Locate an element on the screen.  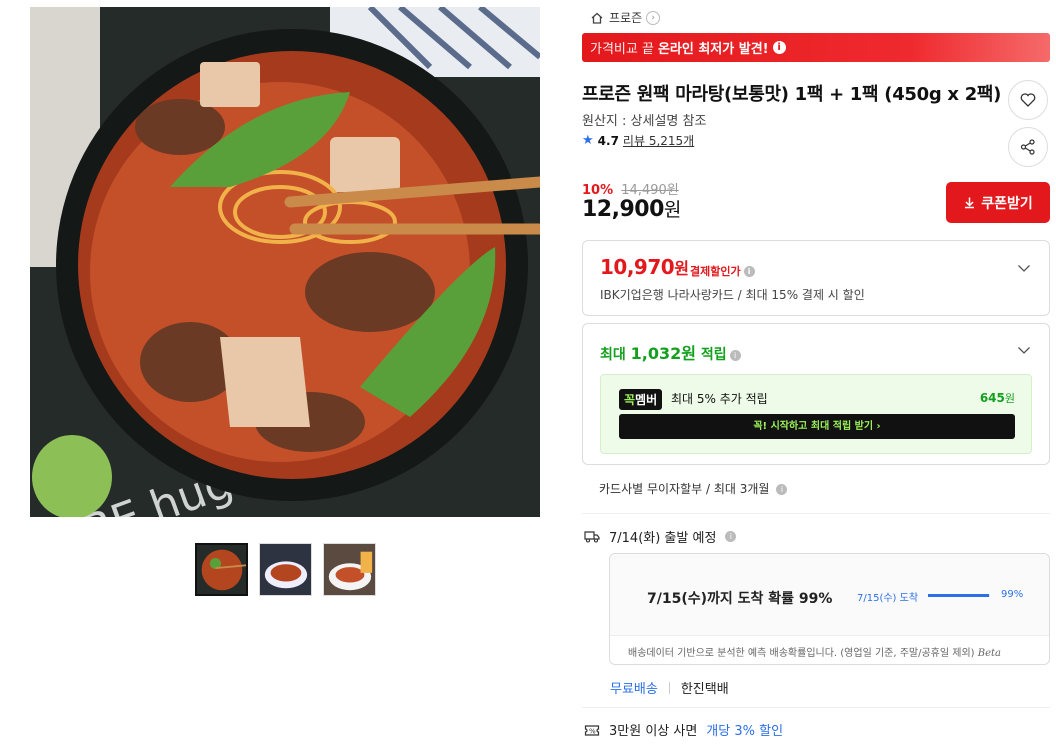
heart-icon is located at coordinates (1028, 100).